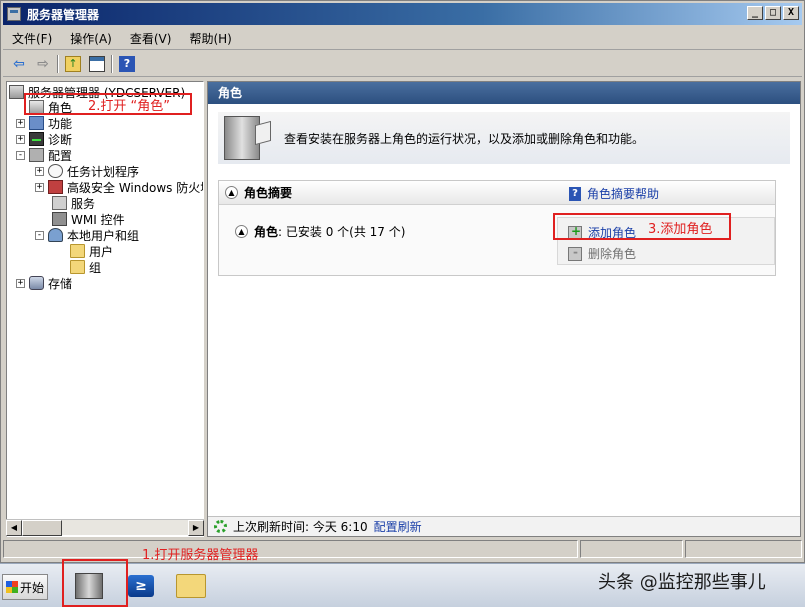  What do you see at coordinates (755, 13) in the screenshot?
I see `minimize-button: _` at bounding box center [755, 13].